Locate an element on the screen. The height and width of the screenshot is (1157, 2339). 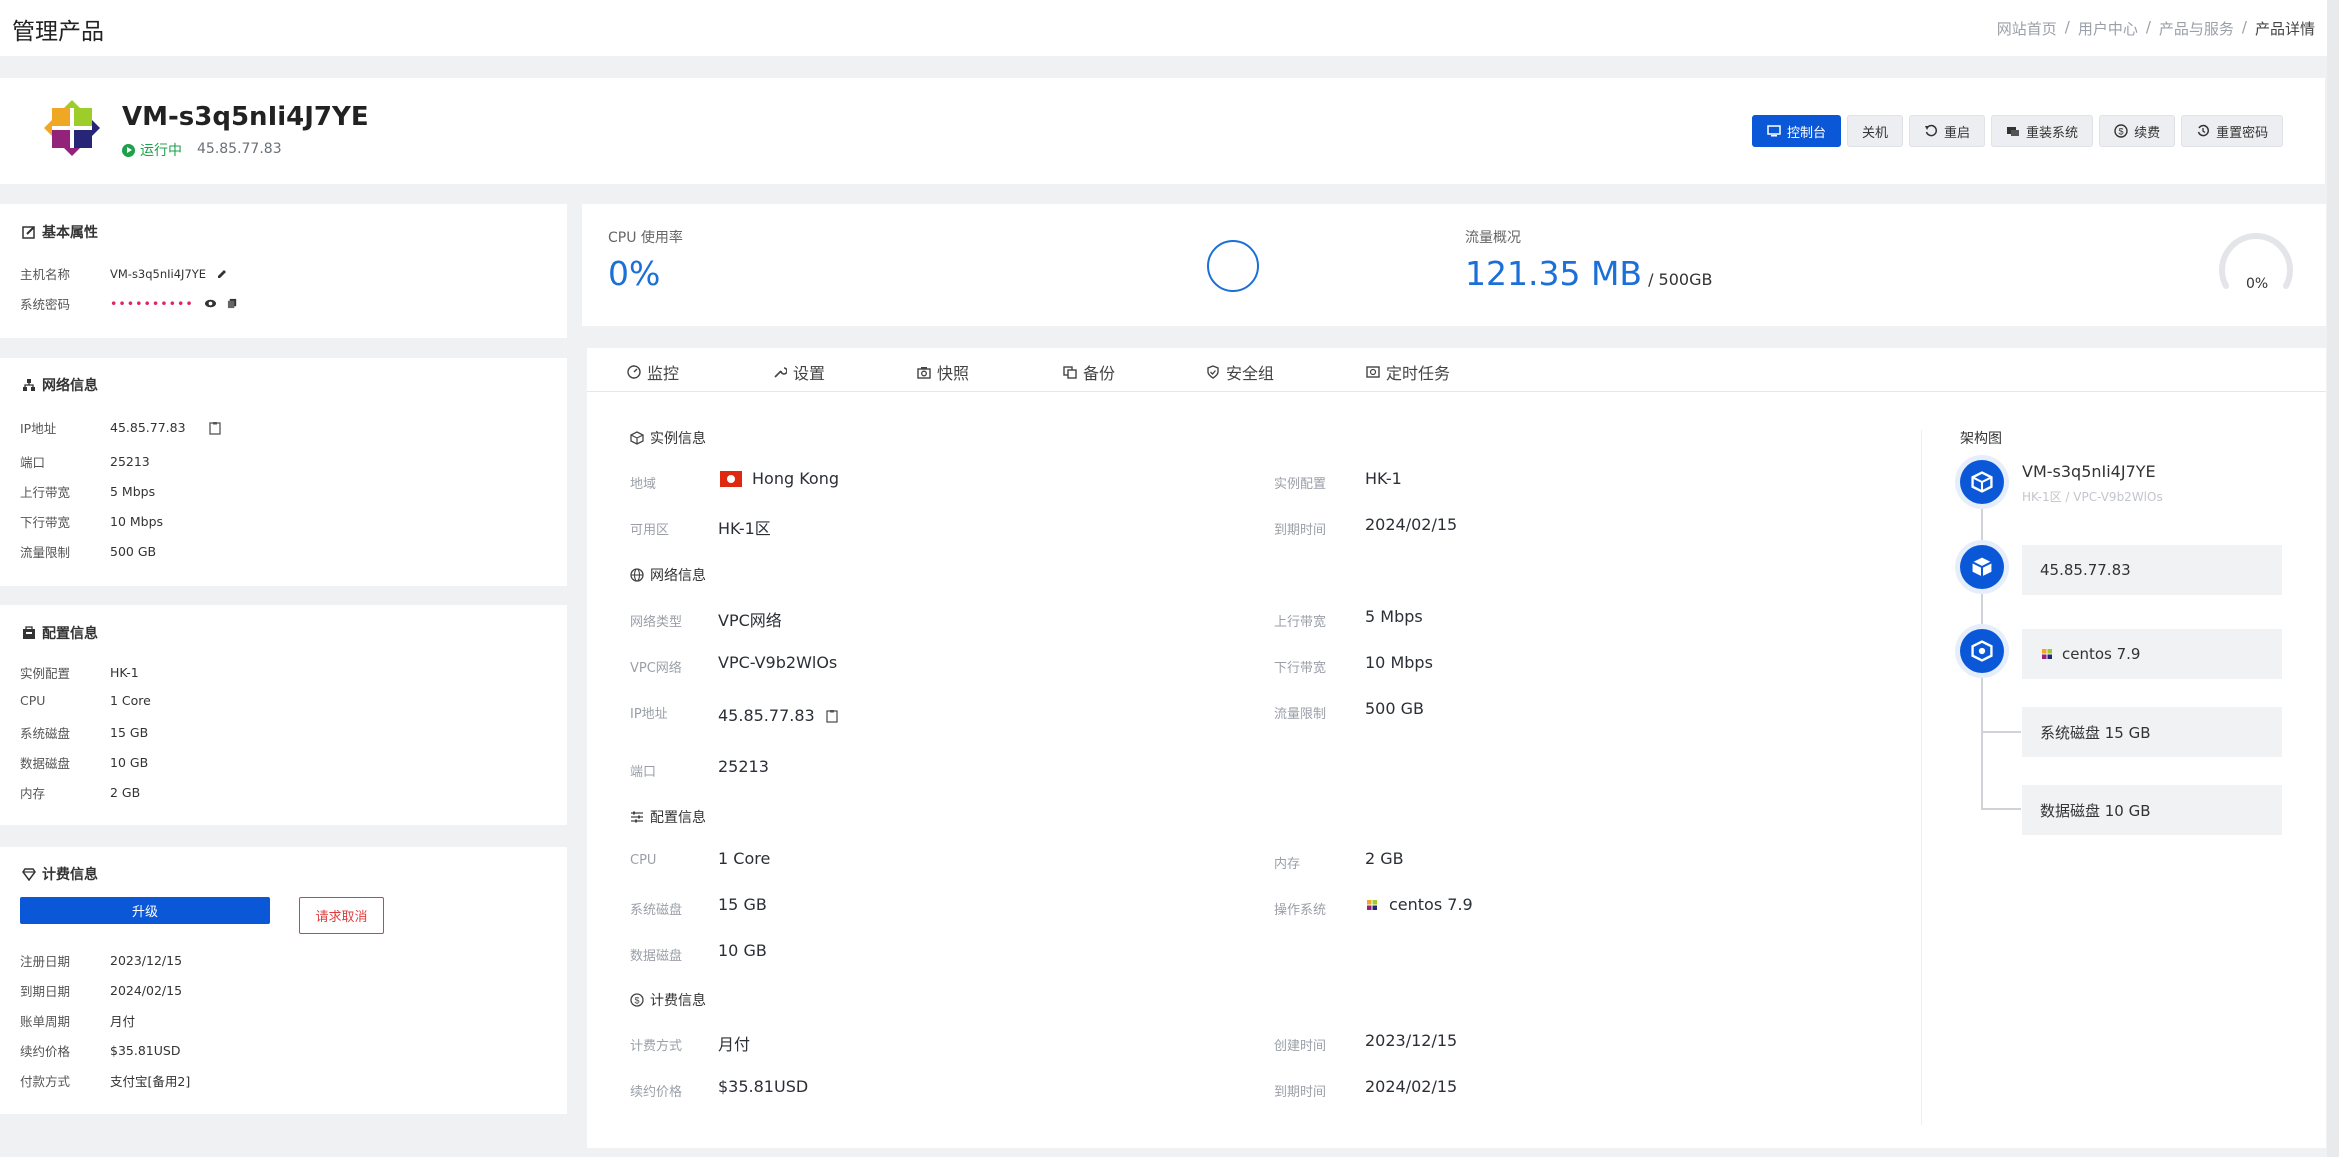
lp-mem-label: 内存 is located at coordinates (33, 793).